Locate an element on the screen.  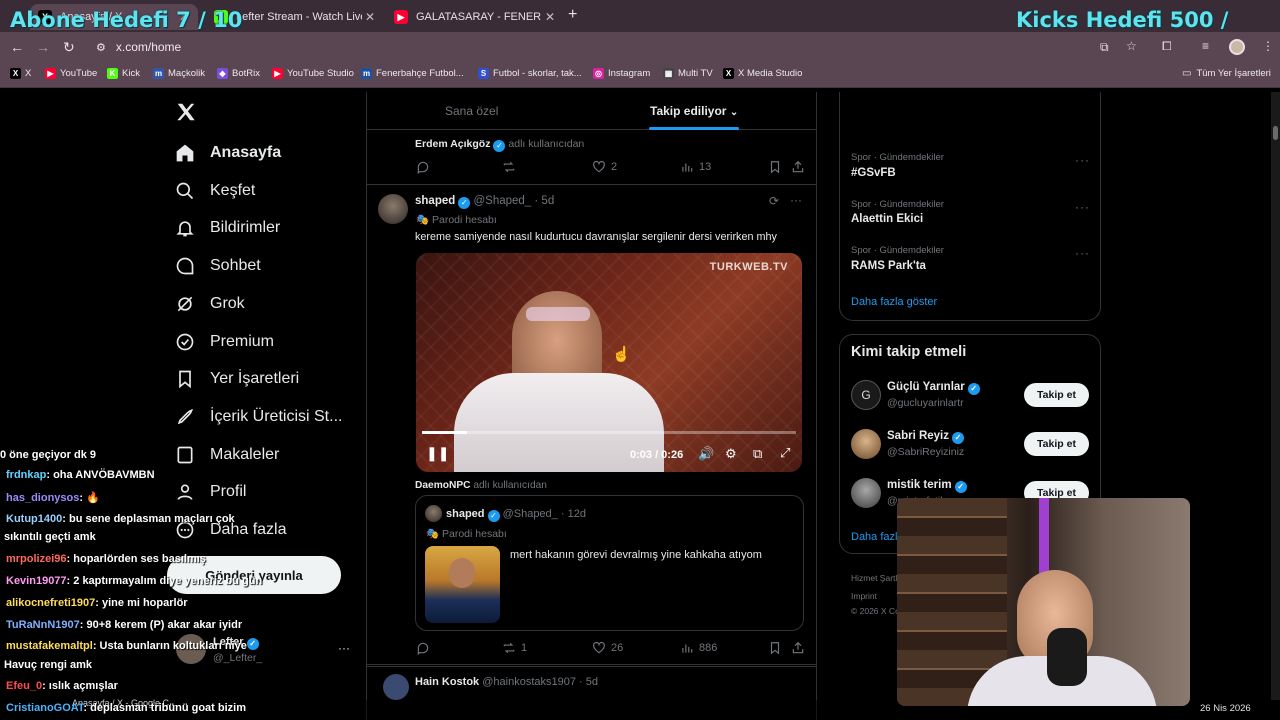
like-button: 2 is located at coordinates (604, 167).